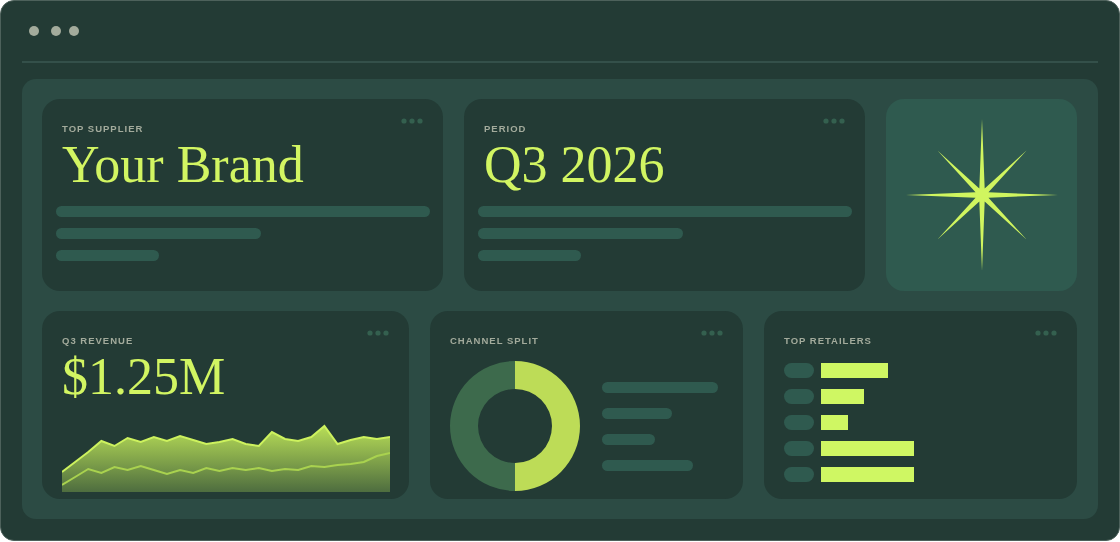 The image size is (1120, 542). Describe the element at coordinates (575, 165) in the screenshot. I see `card-value: Q3 2026` at that location.